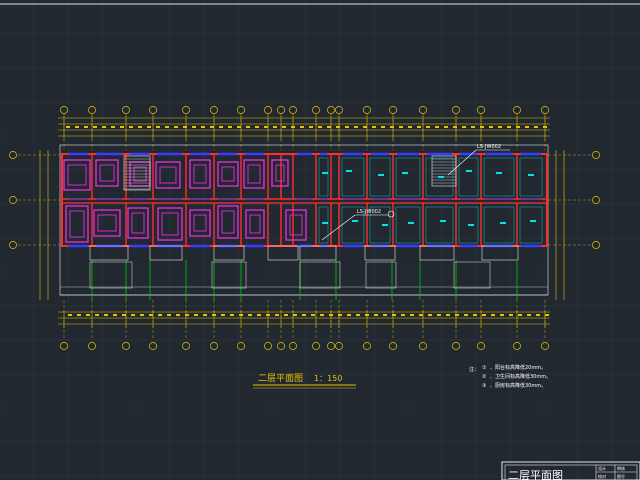  Describe the element at coordinates (474, 369) in the screenshot. I see `notes-heading: 注：` at that location.